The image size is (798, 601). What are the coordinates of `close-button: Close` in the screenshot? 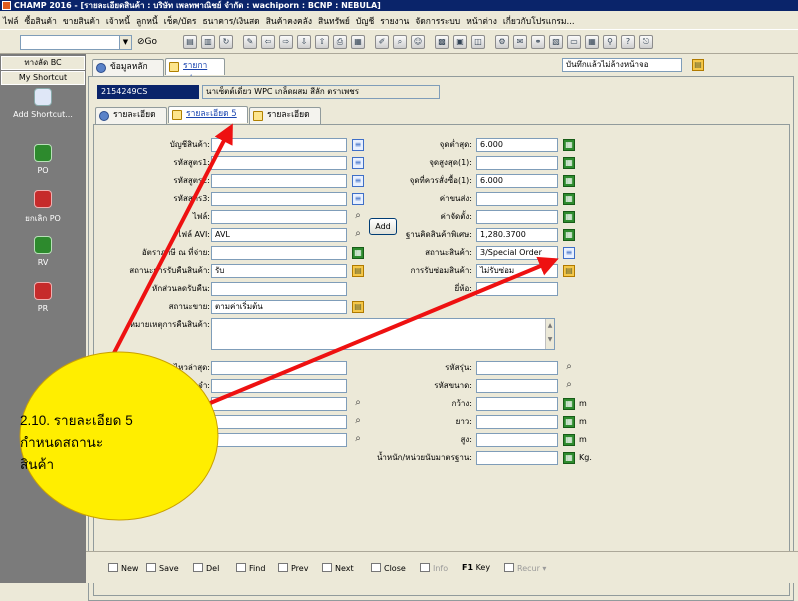 It's located at (388, 568).